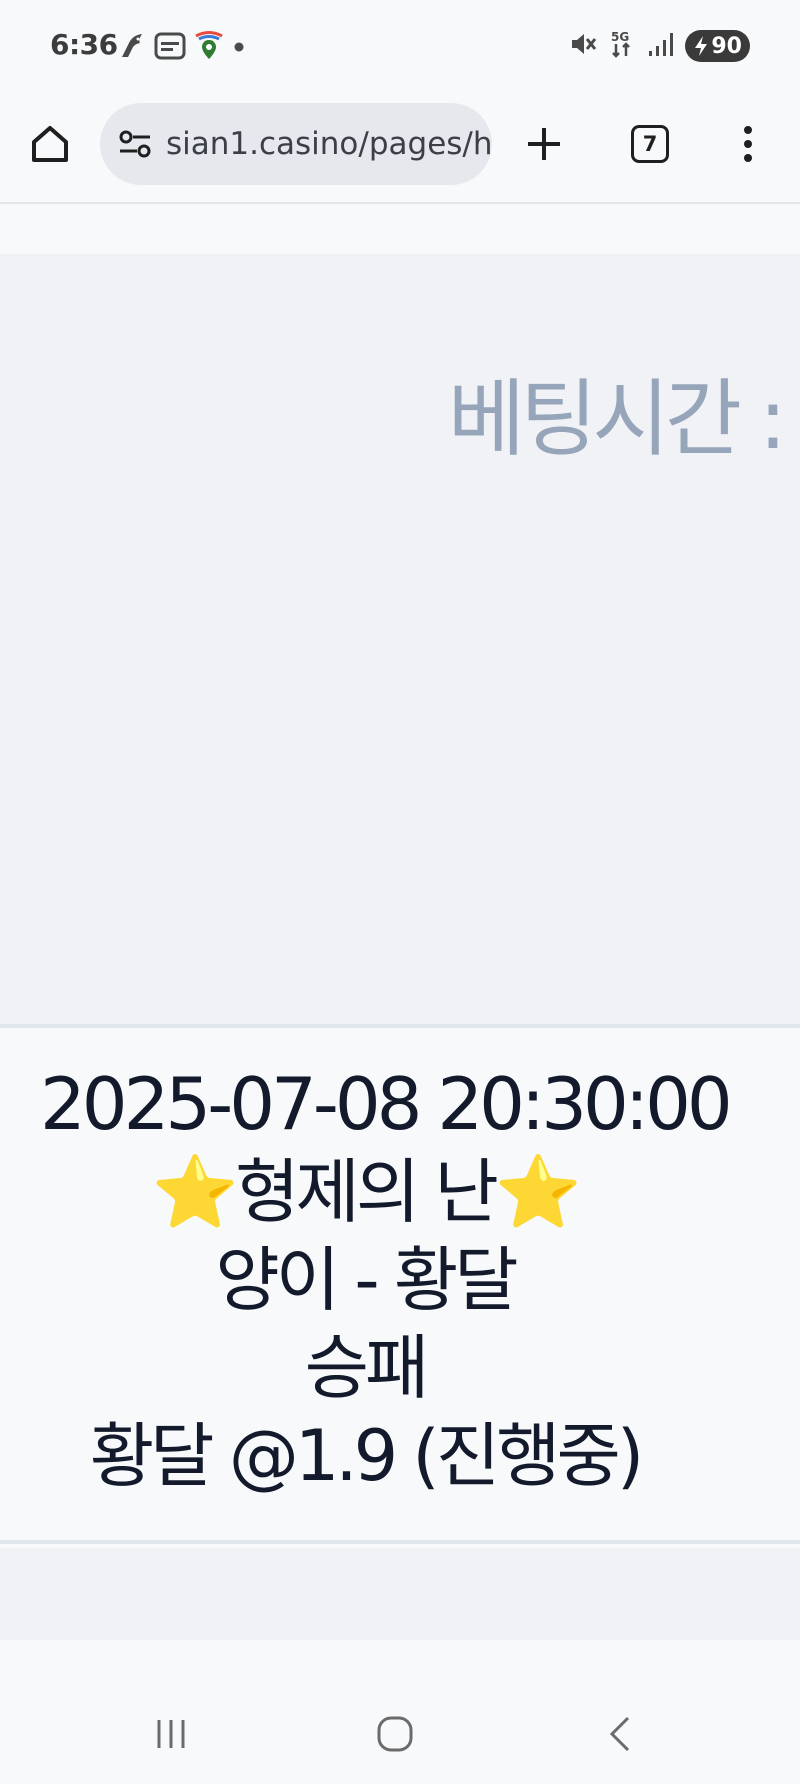 This screenshot has width=800, height=1784. I want to click on url-text: sian1.casino/pages/h, so click(329, 144).